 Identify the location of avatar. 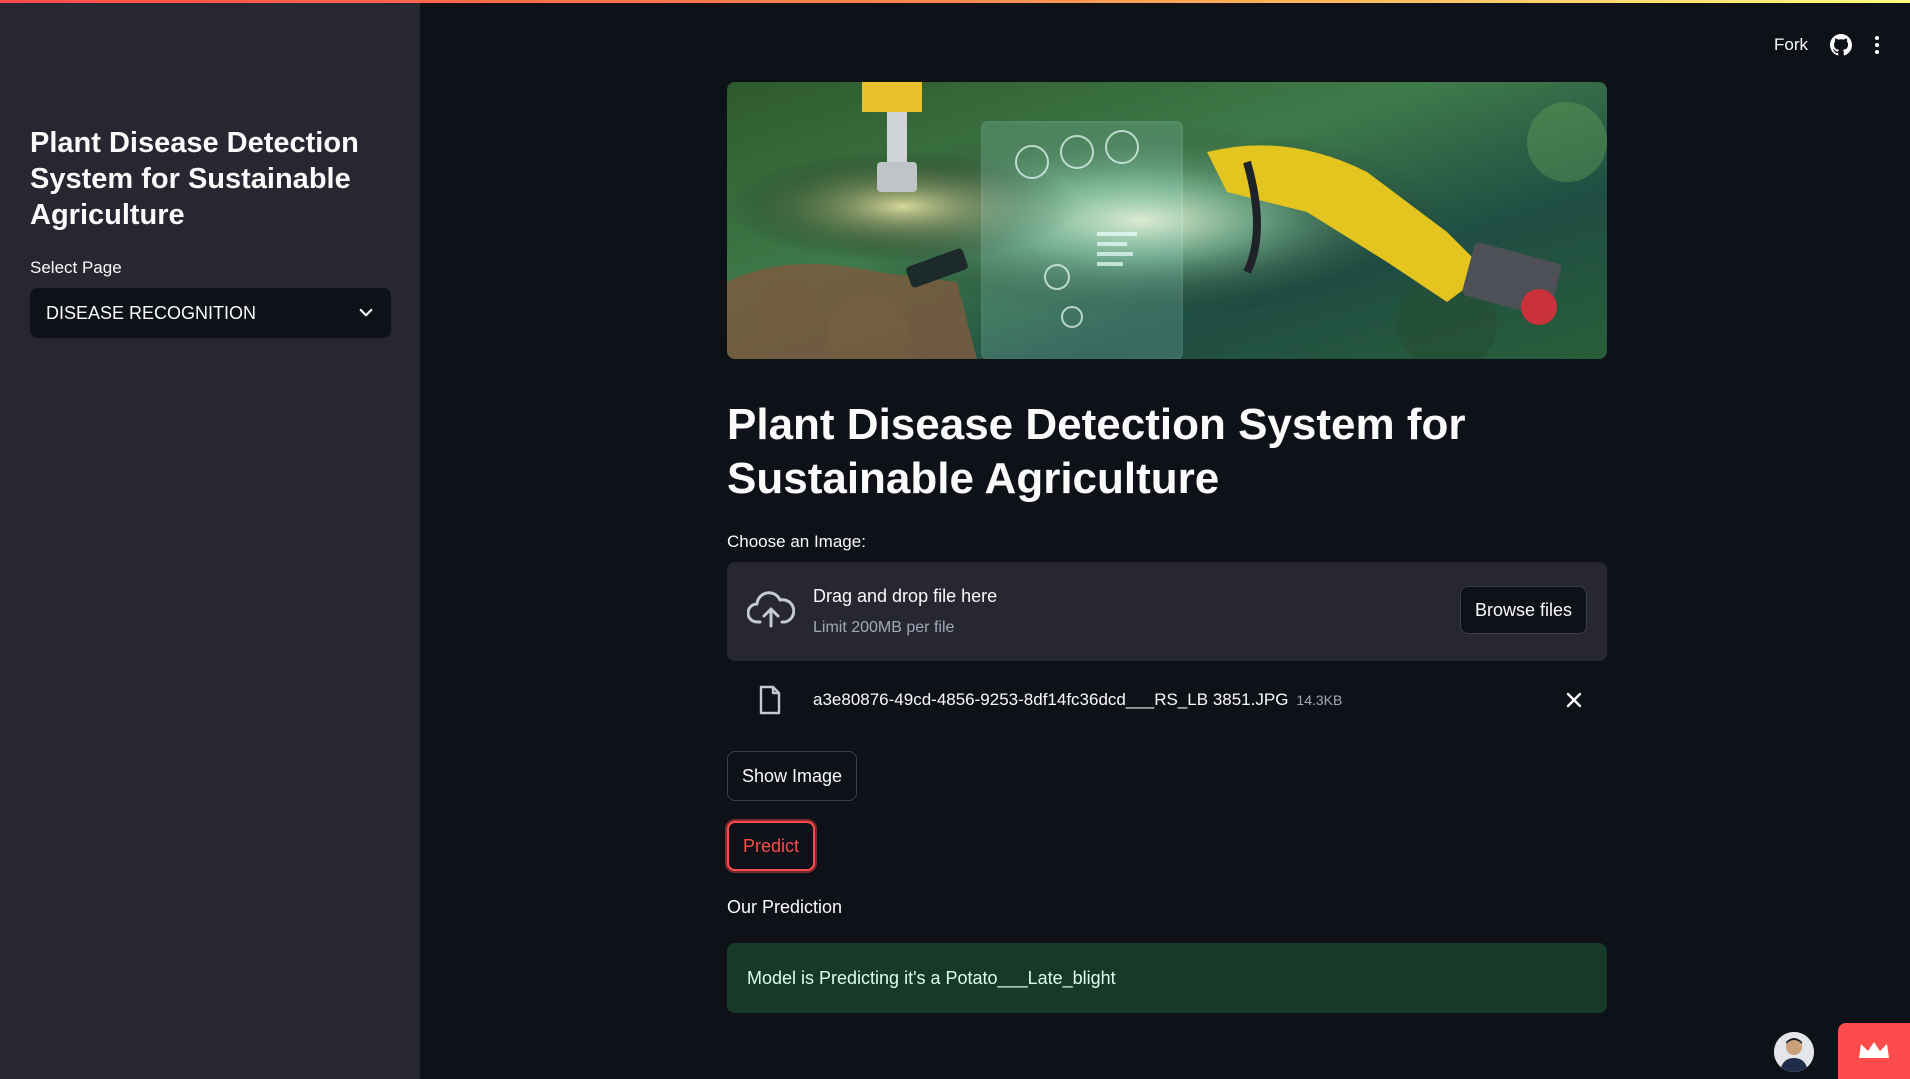
(1794, 1052).